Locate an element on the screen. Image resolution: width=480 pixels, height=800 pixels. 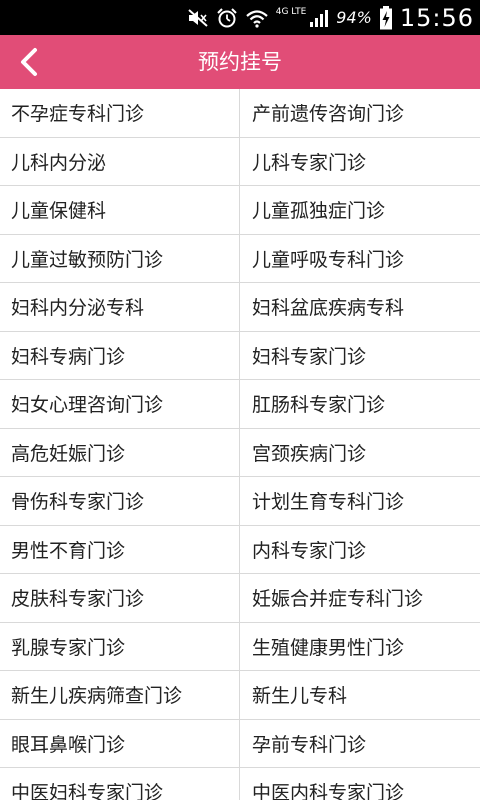
department-item: 儿科内分泌 is located at coordinates (120, 161).